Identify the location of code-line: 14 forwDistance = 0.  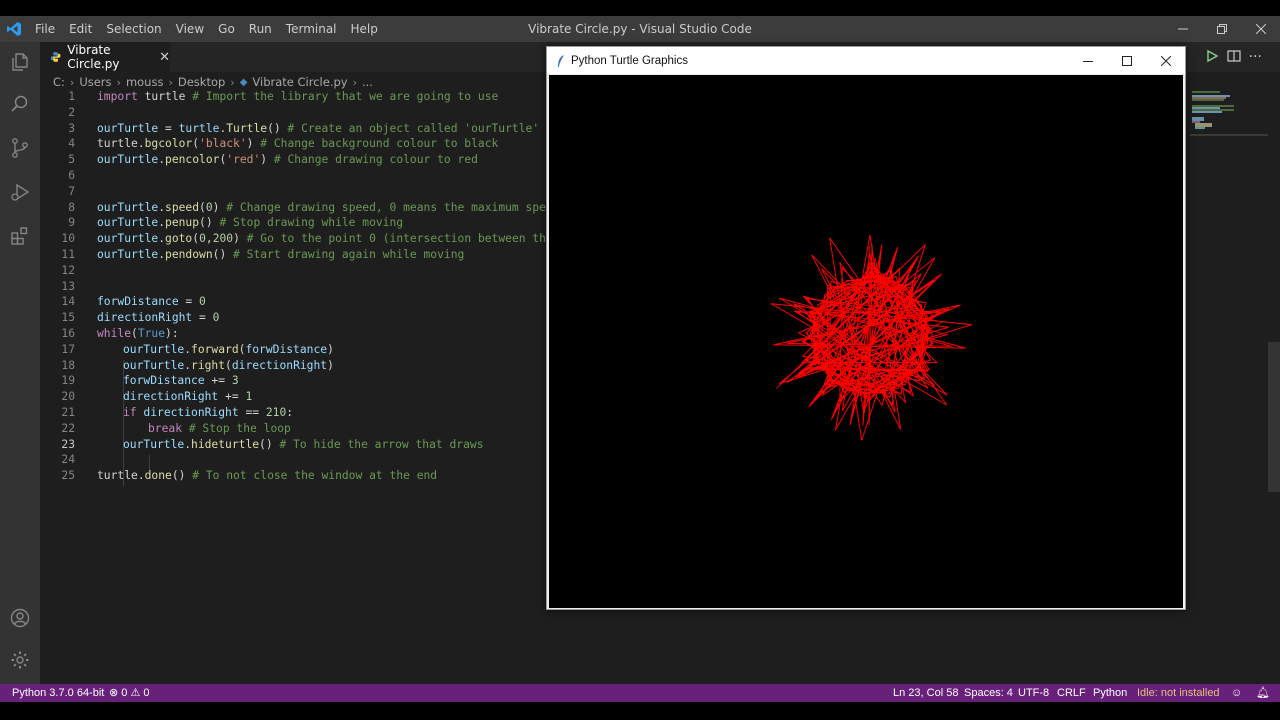
(133, 302).